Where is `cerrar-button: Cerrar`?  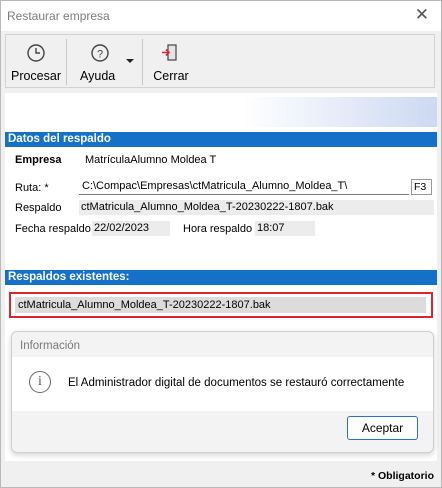
cerrar-button: Cerrar is located at coordinates (171, 61).